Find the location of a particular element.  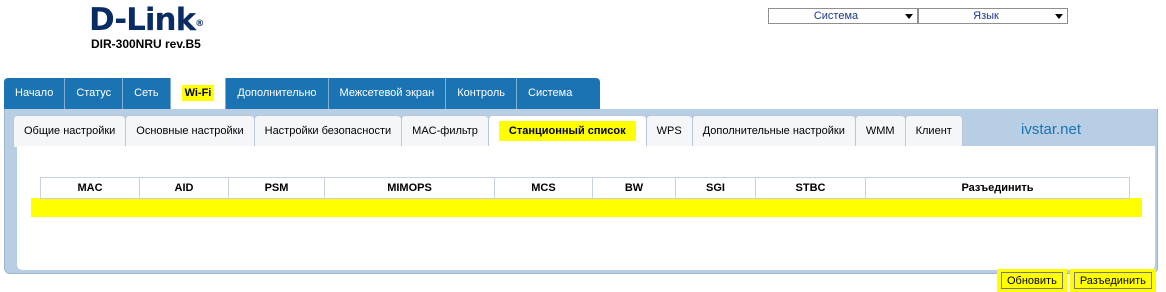

col-psm: PSM is located at coordinates (276, 188).